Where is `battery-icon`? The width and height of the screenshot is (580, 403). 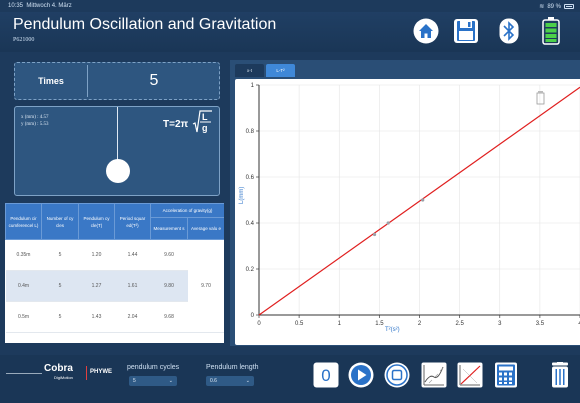
battery-icon is located at coordinates (551, 31).